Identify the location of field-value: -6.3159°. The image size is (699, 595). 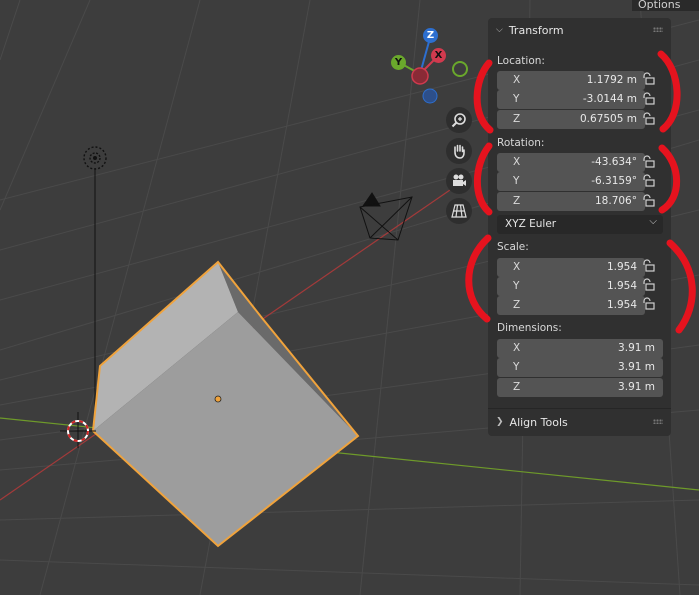
(614, 181).